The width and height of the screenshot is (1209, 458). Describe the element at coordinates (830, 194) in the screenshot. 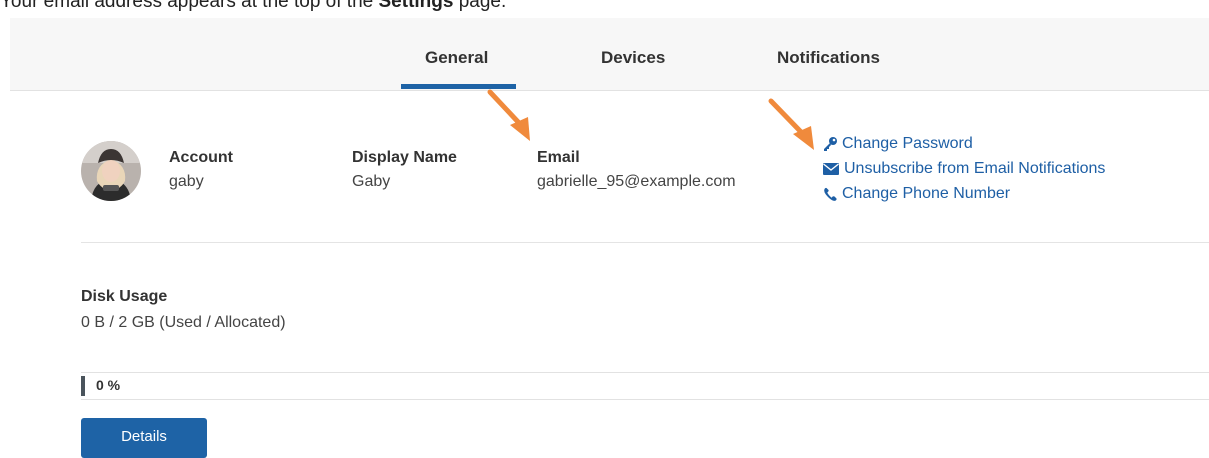

I see `phone-icon` at that location.